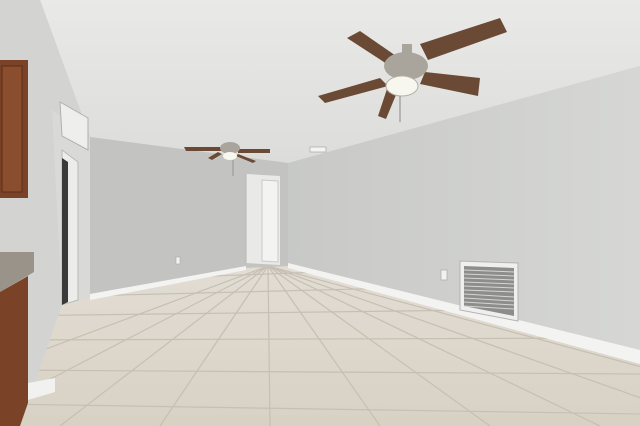 This screenshot has width=640, height=426. I want to click on wall-return-vent, so click(489, 291).